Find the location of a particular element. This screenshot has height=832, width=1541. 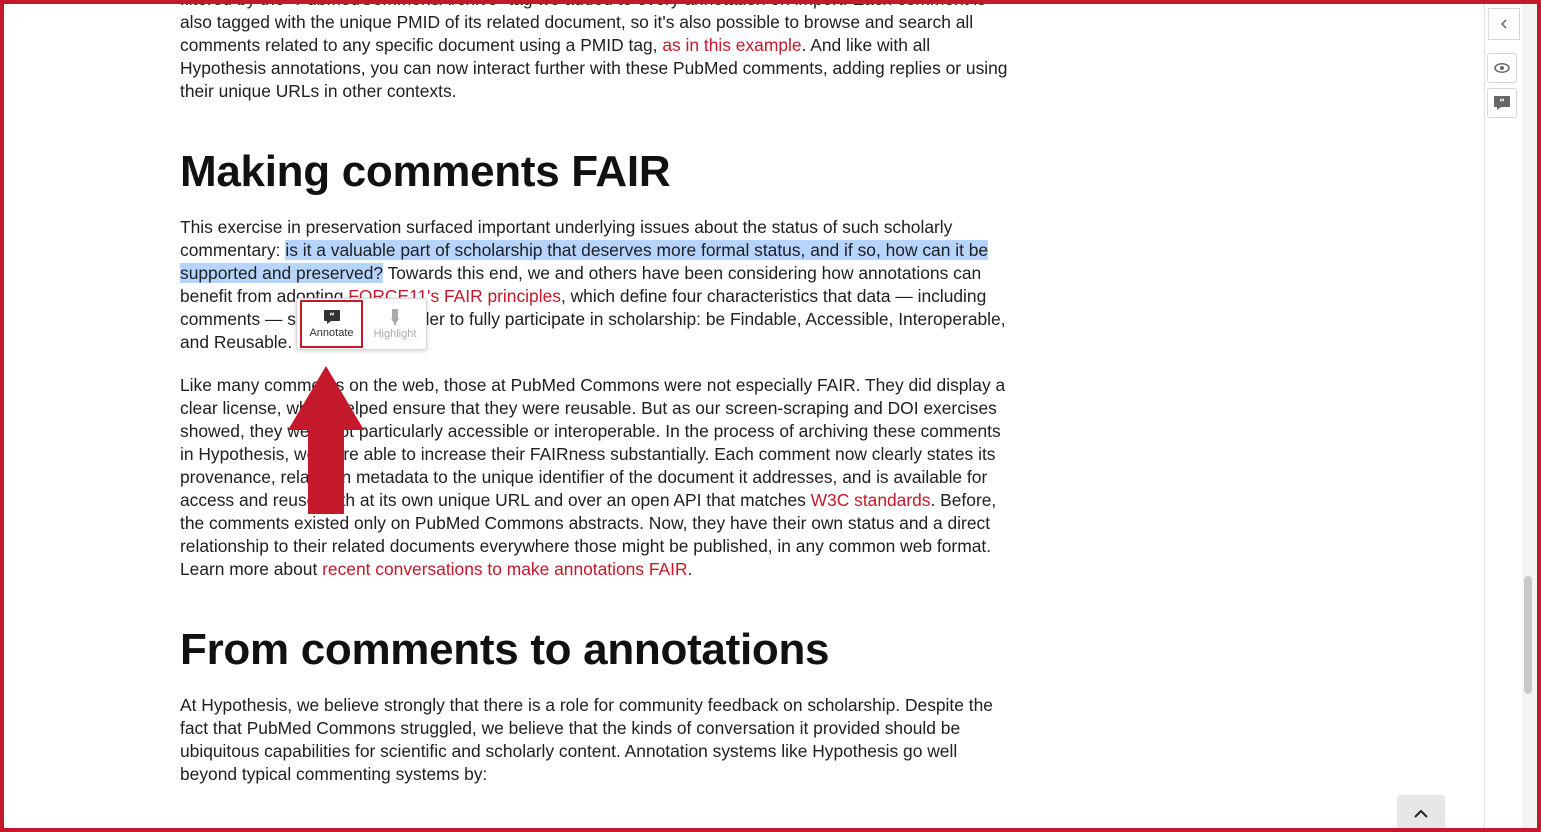

annotate-icon: “ is located at coordinates (331, 316).